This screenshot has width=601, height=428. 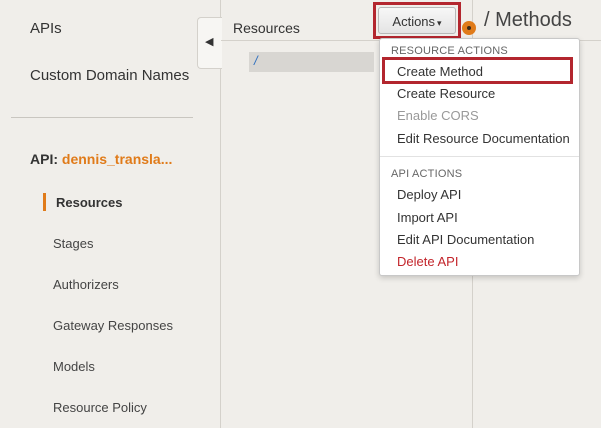 I want to click on actions-button-label: Actions, so click(x=414, y=21).